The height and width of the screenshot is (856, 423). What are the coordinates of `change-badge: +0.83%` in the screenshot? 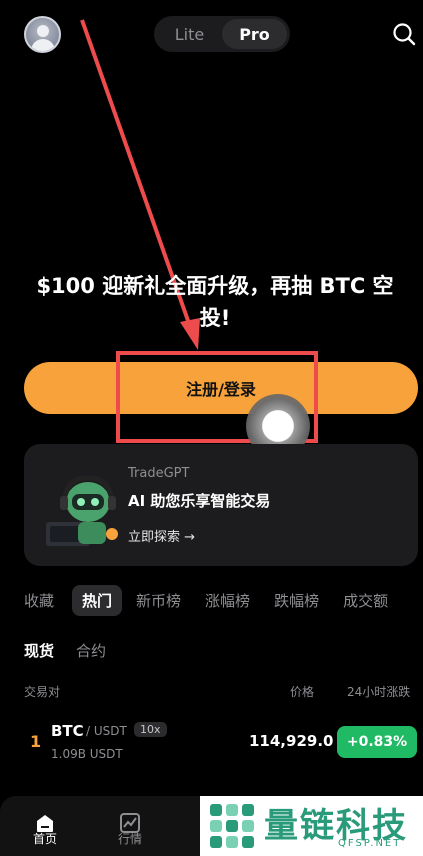 It's located at (377, 742).